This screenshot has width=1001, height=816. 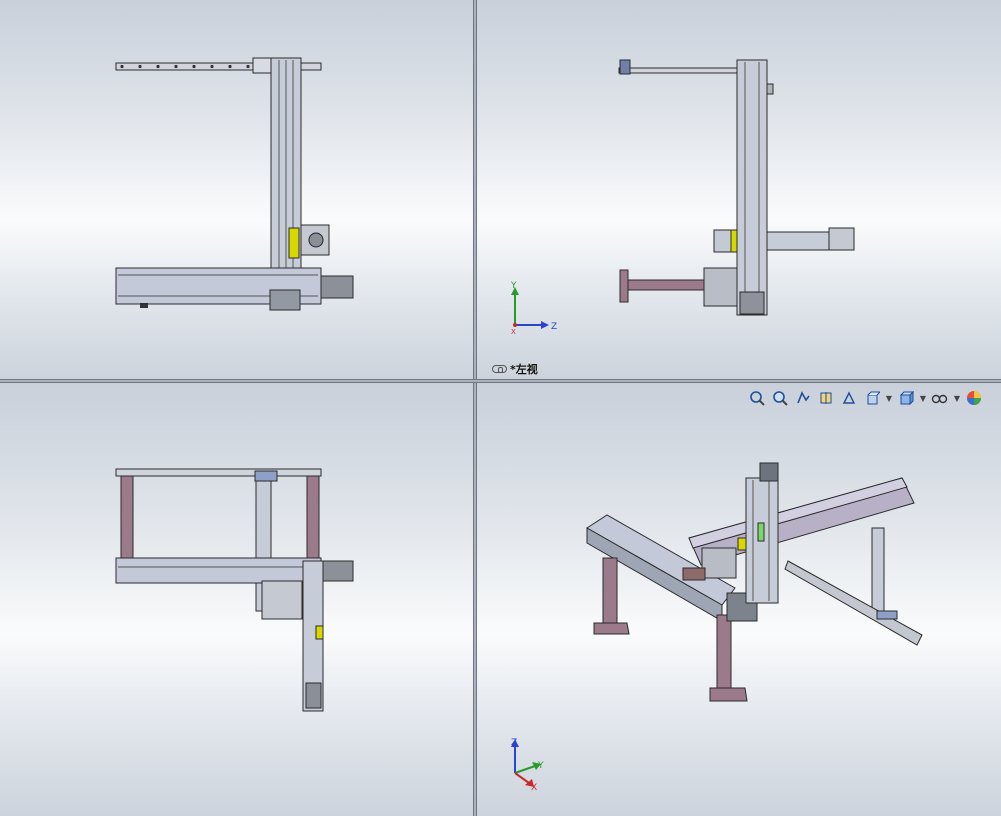 What do you see at coordinates (500, 381) in the screenshot?
I see `viewport-horizontal-splitter` at bounding box center [500, 381].